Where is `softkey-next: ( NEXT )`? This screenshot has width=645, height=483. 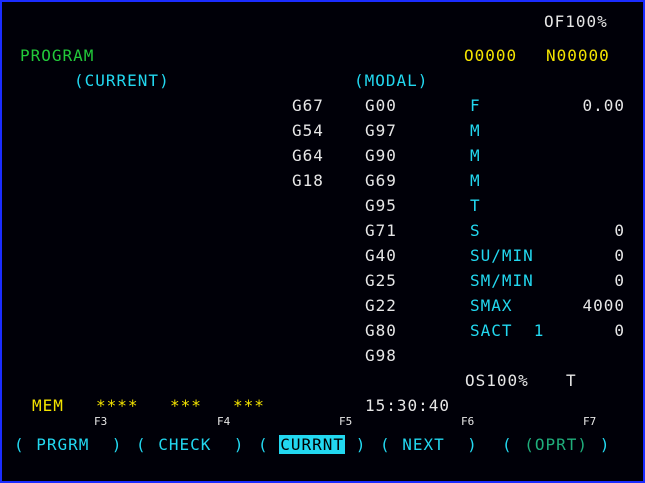 softkey-next: ( NEXT ) is located at coordinates (429, 445).